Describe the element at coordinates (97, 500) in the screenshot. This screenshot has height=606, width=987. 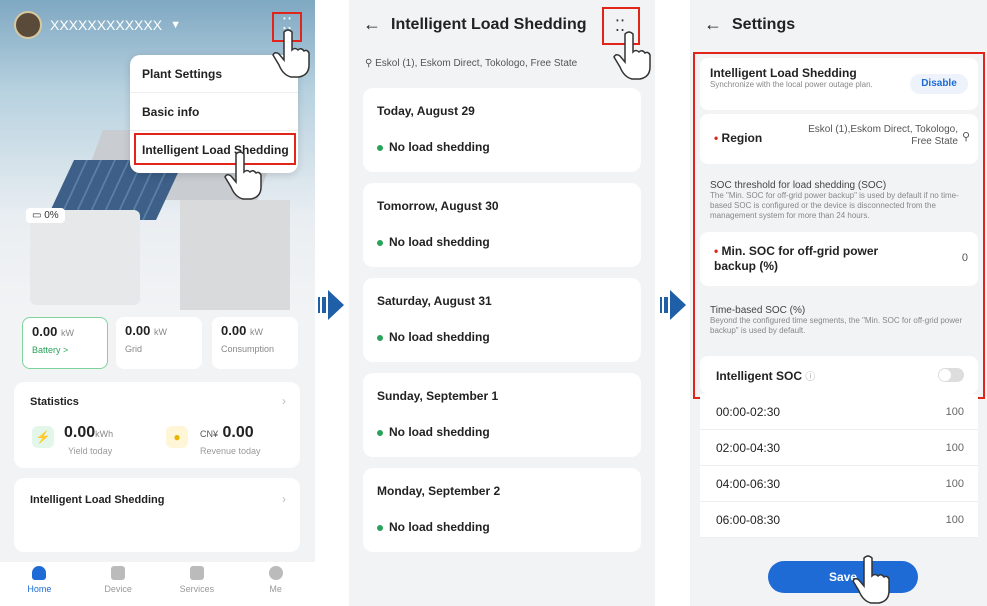
I see `ils-card-title: Intelligent Load Shedding` at that location.